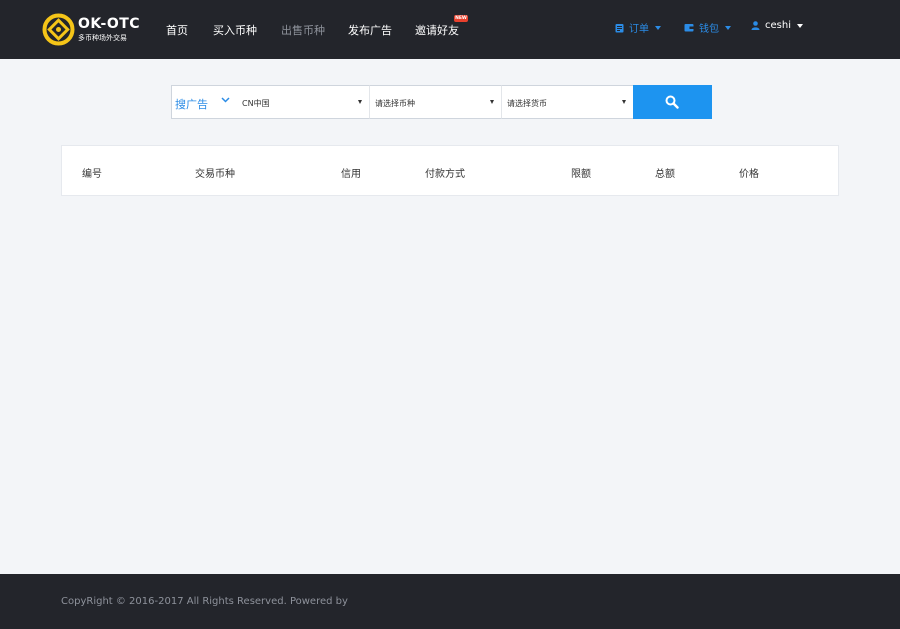 The width and height of the screenshot is (900, 629). Describe the element at coordinates (445, 174) in the screenshot. I see `col-header-payment: 付款方式` at that location.